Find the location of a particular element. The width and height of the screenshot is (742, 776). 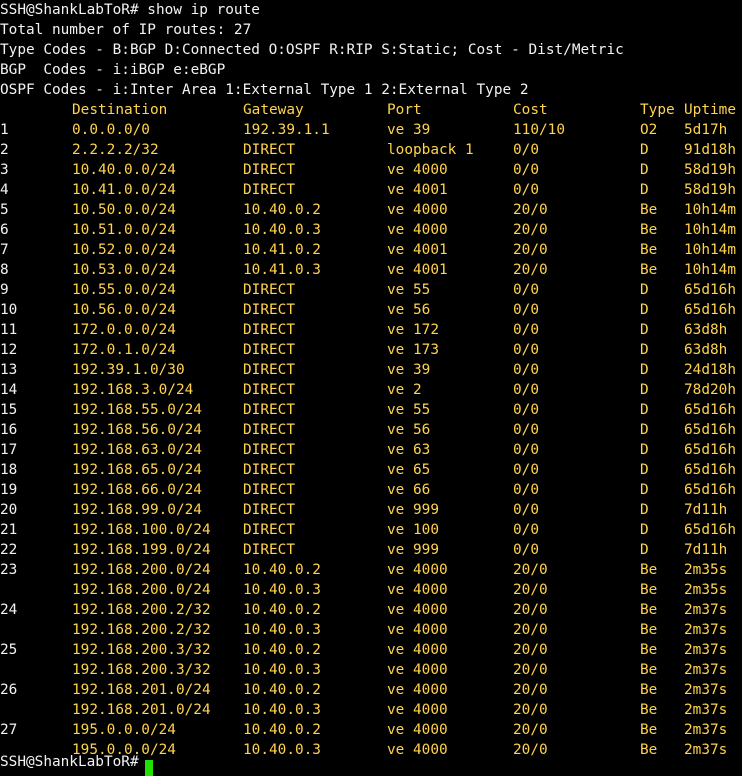

route-gateway: 10.41.0.3 is located at coordinates (282, 270).